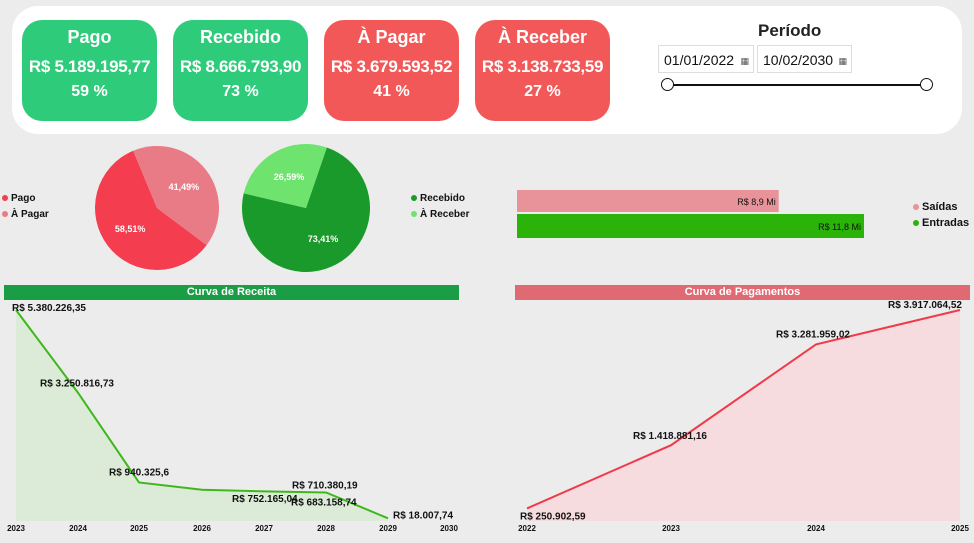 This screenshot has width=974, height=543. Describe the element at coordinates (449, 528) in the screenshot. I see `receita-x-tick: 2030` at that location.